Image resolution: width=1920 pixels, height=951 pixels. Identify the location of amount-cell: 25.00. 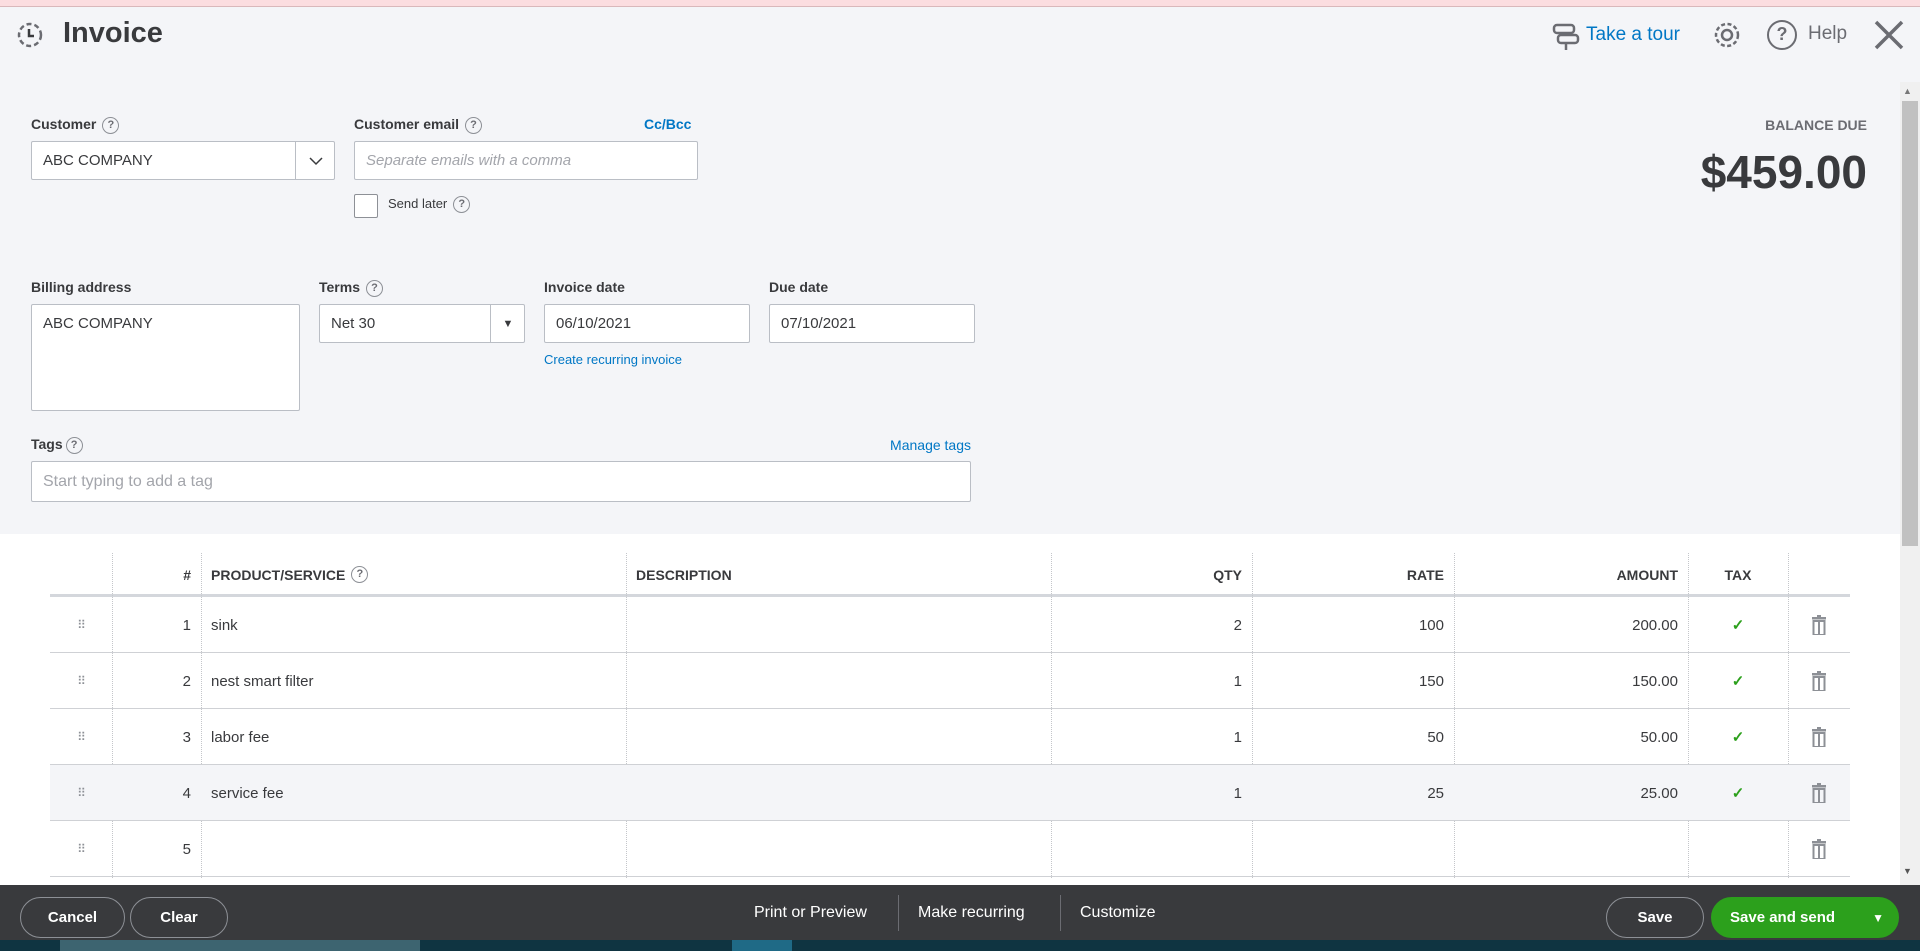
(1571, 793).